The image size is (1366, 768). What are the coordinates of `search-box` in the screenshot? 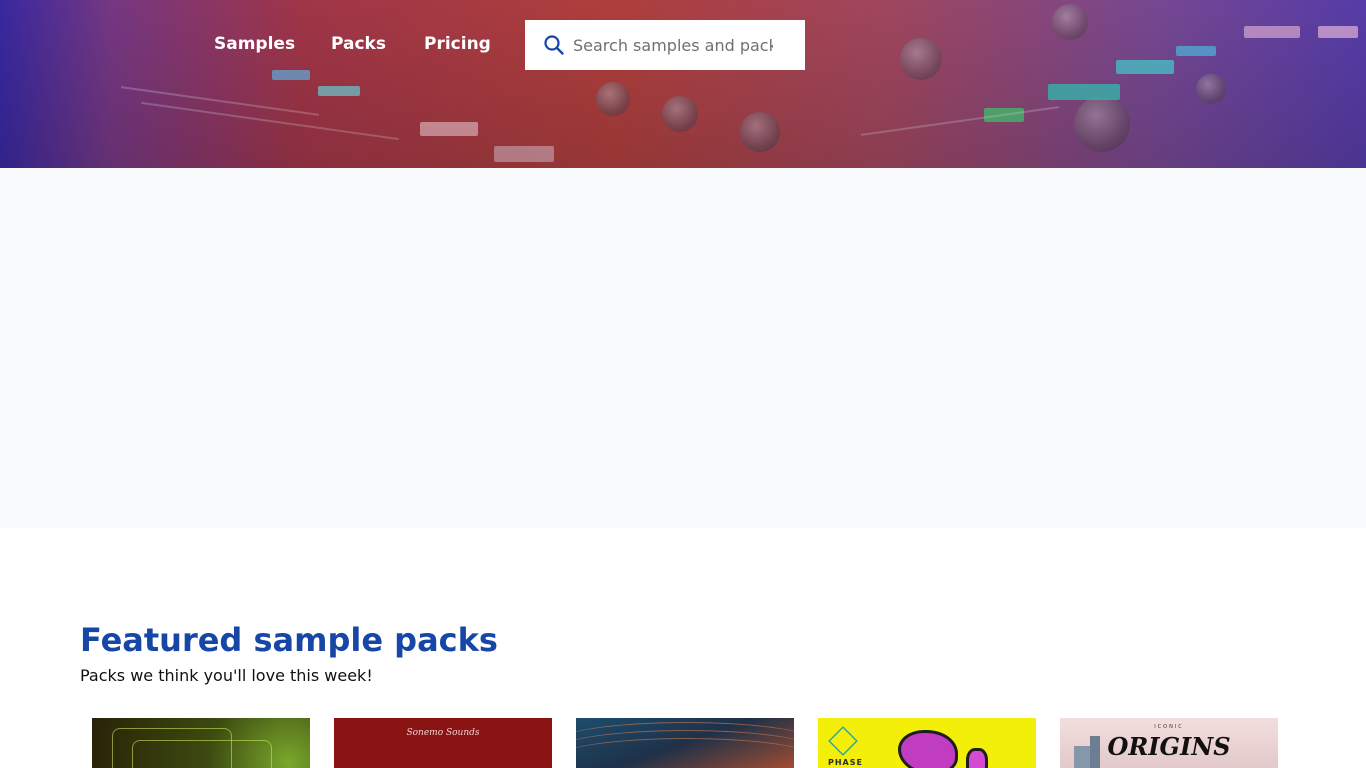 It's located at (665, 45).